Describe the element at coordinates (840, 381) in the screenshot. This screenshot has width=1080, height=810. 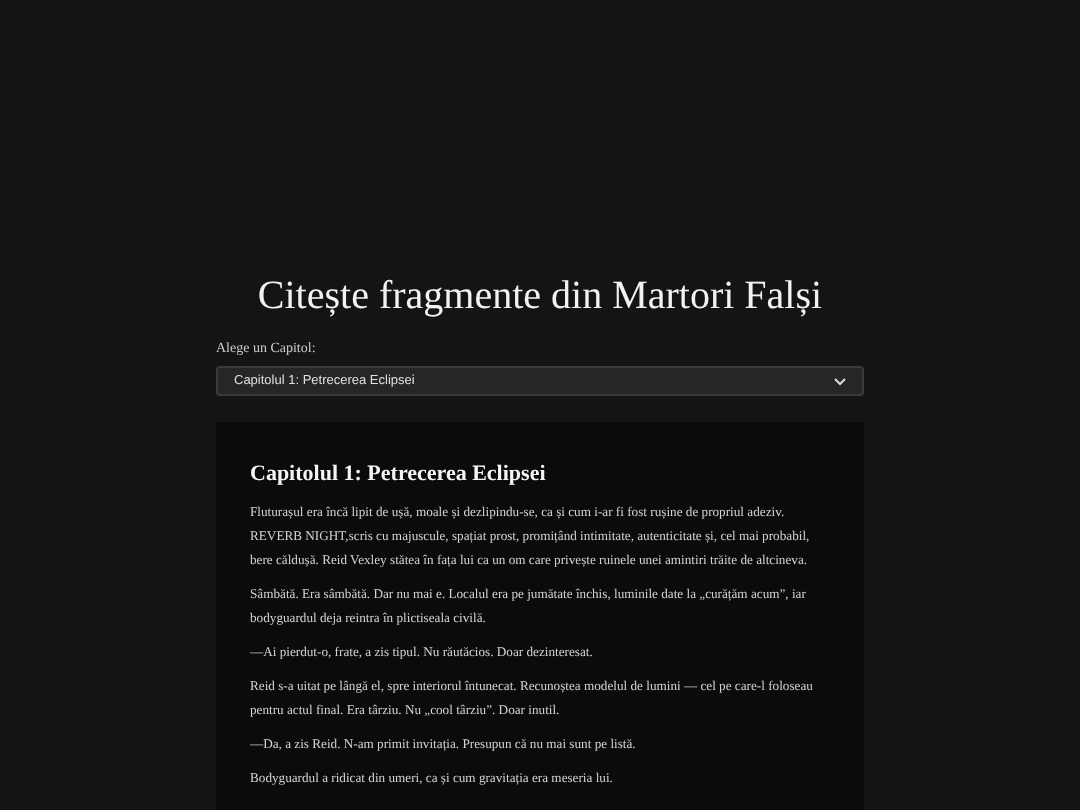
I see `chevron-down-icon` at that location.